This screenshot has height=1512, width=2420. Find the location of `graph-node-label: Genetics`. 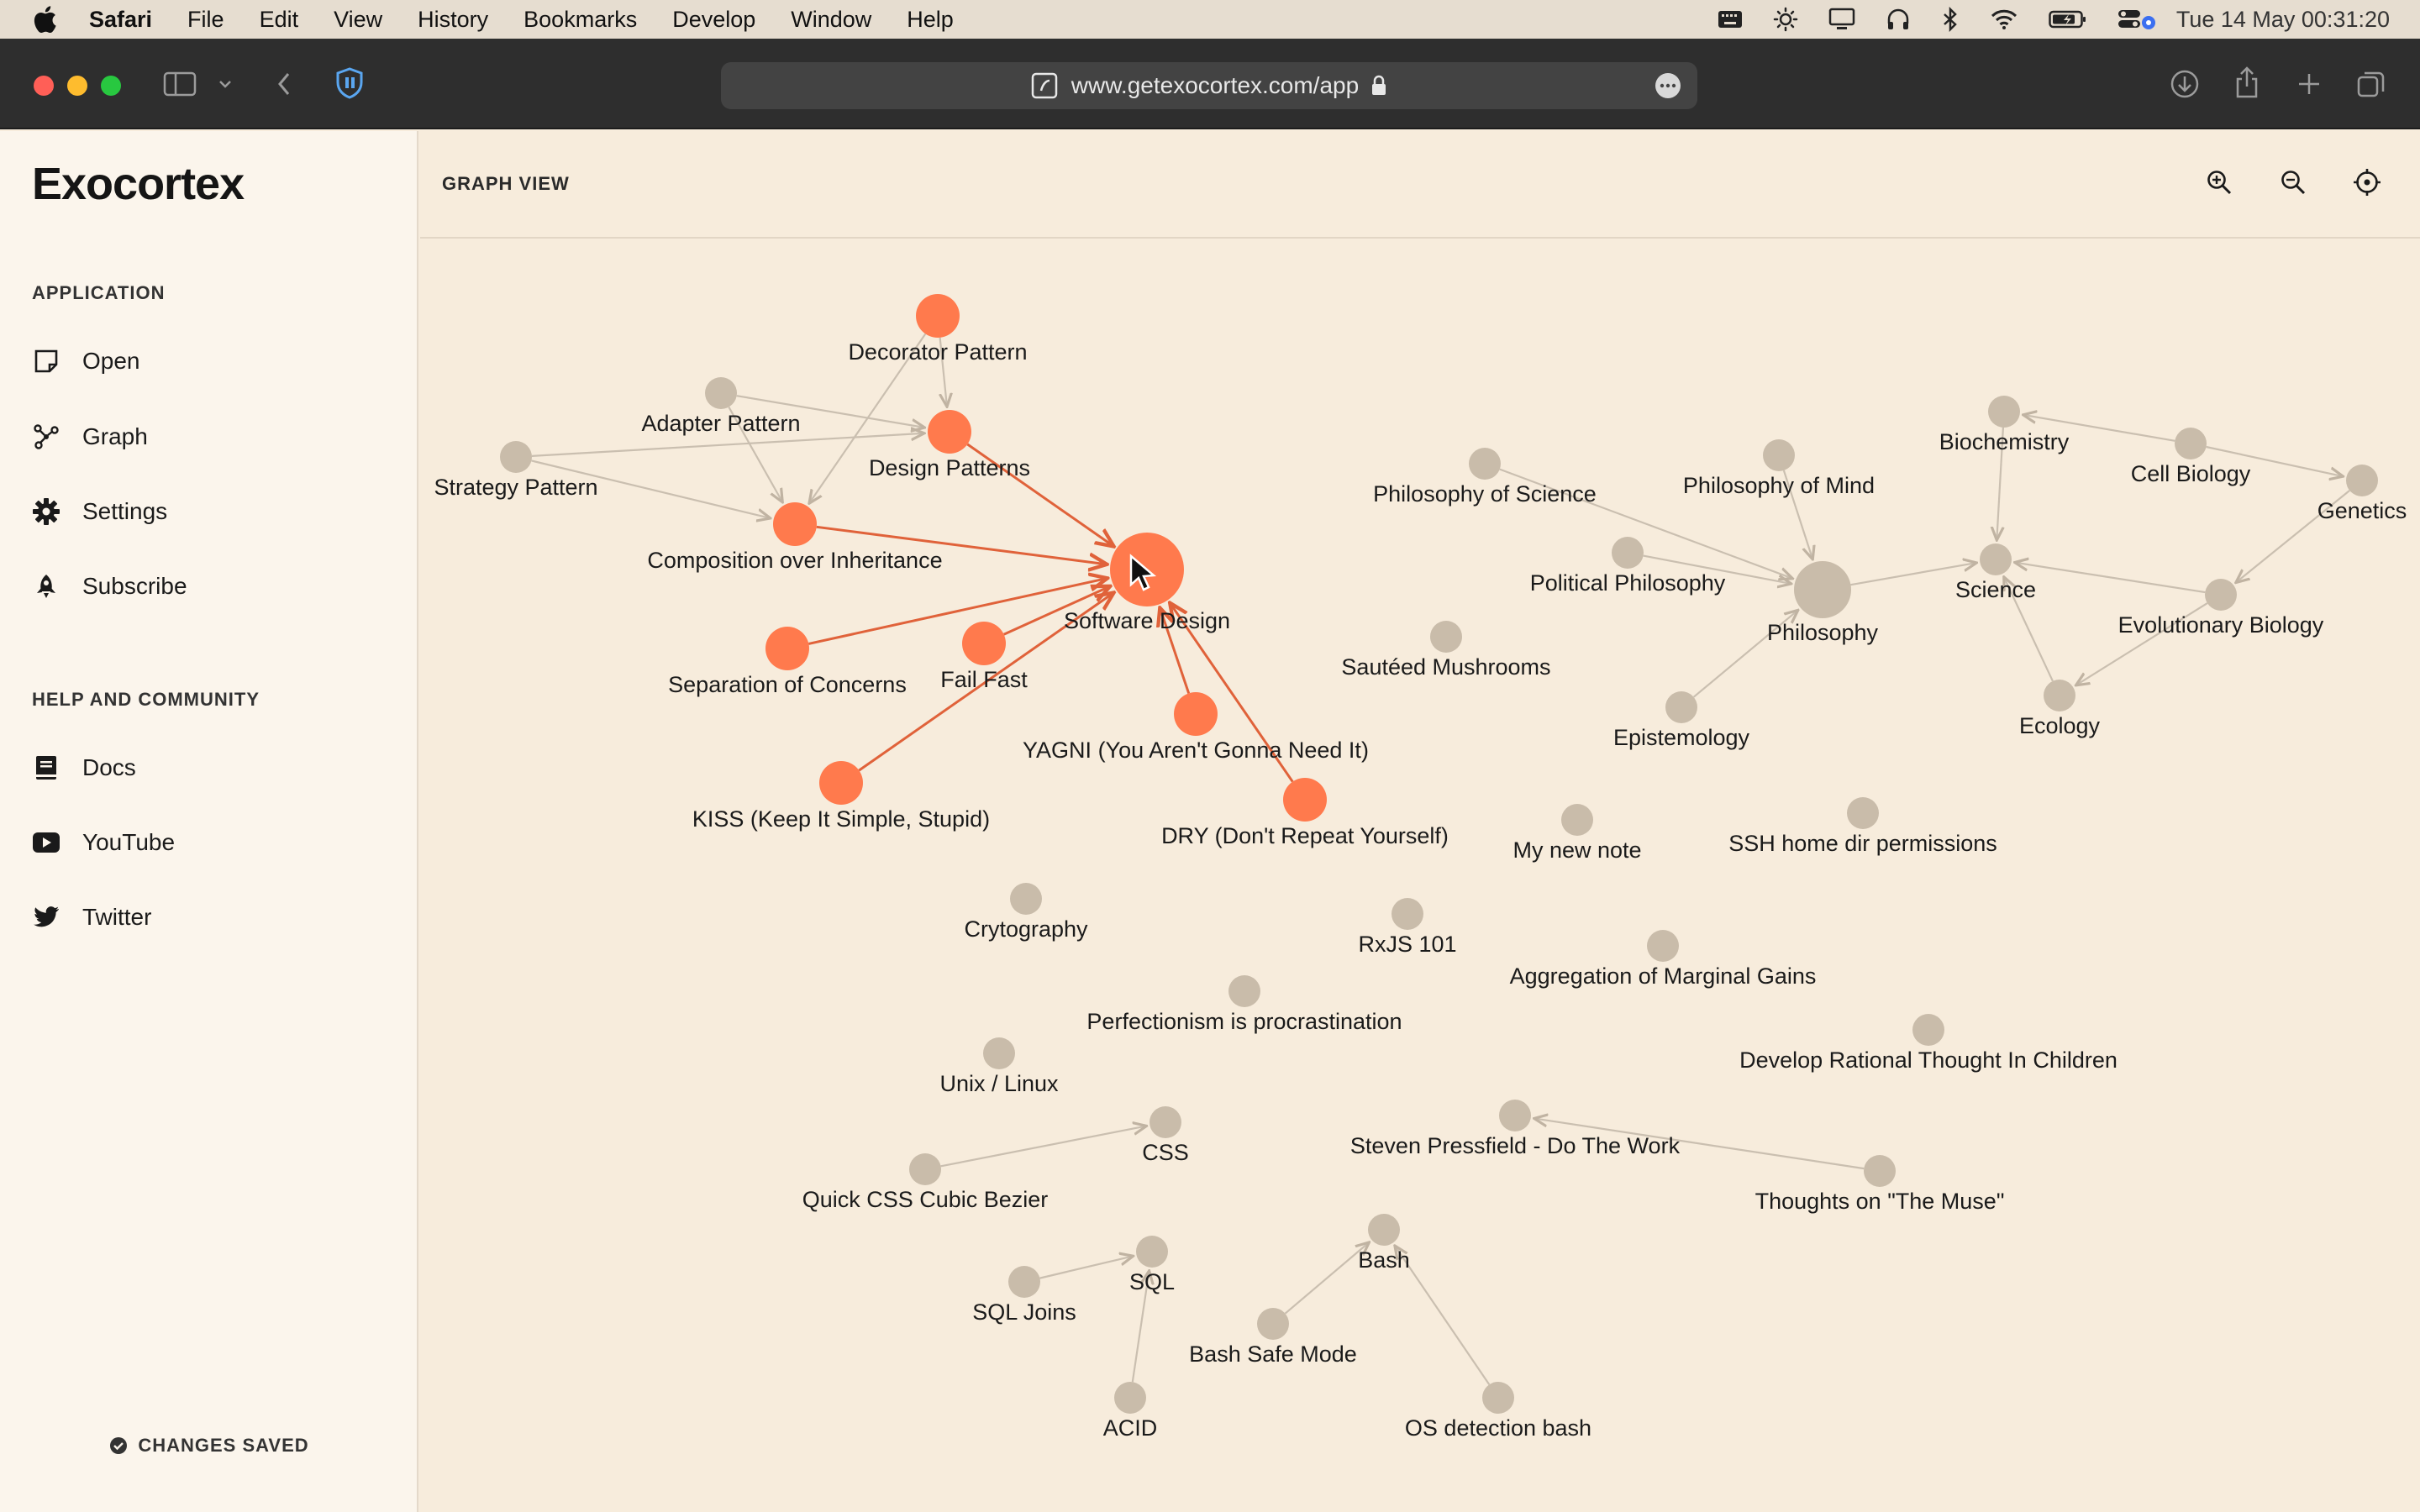

graph-node-label: Genetics is located at coordinates (2362, 510).